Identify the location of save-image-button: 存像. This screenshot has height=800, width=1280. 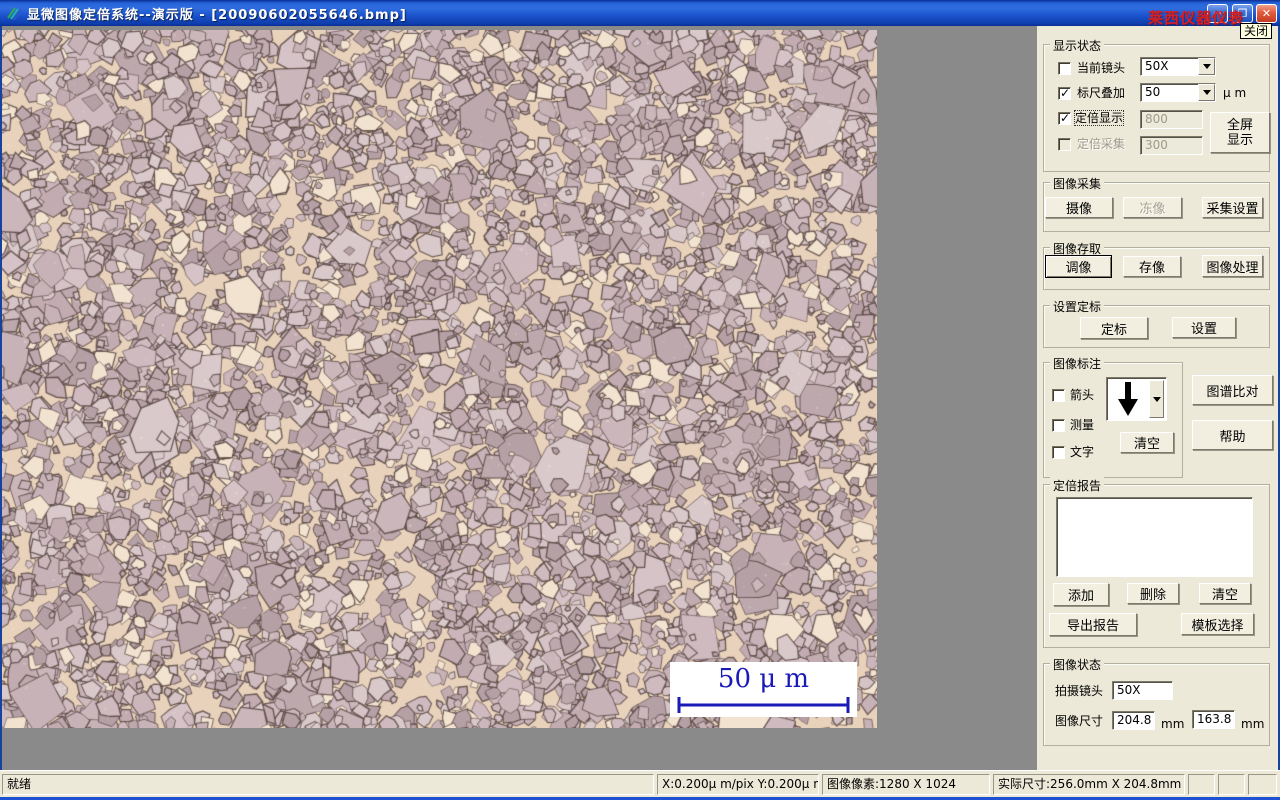
(1152, 266).